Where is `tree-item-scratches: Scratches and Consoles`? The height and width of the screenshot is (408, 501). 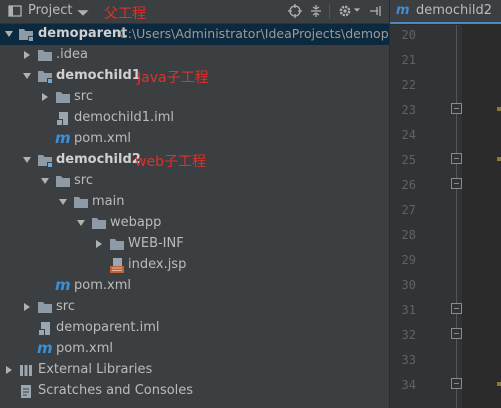
tree-item-scratches: Scratches and Consoles is located at coordinates (194, 391).